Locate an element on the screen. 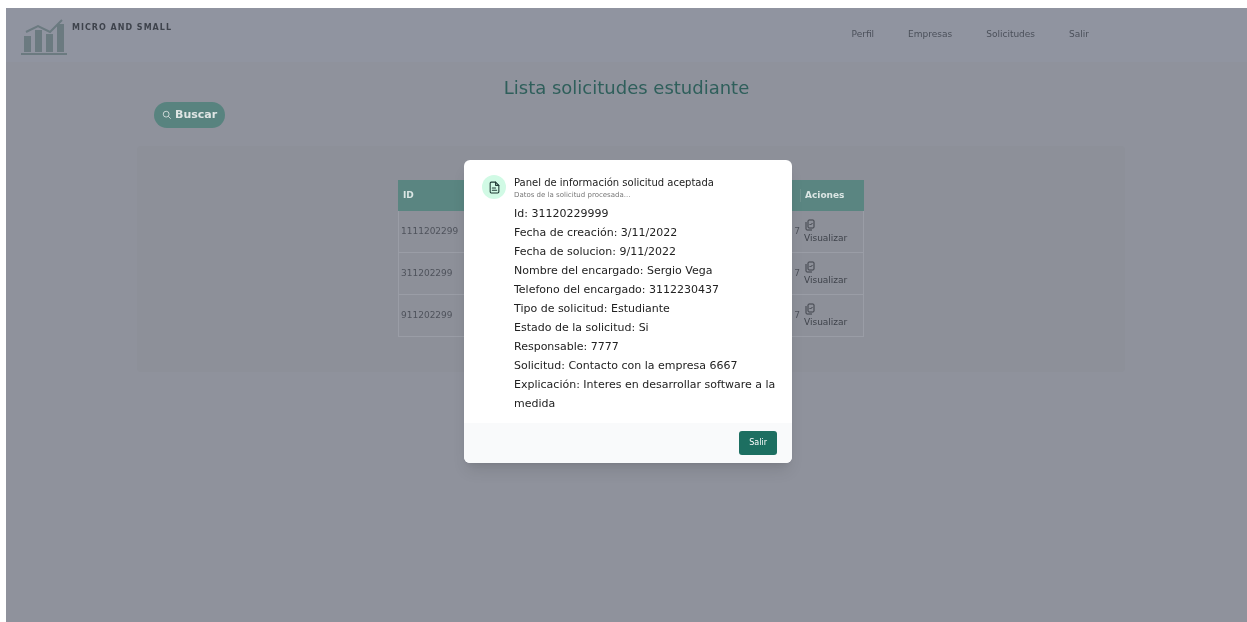 Image resolution: width=1247 pixels, height=622 pixels. detail-line: Estado de la solicitud: Si is located at coordinates (582, 327).